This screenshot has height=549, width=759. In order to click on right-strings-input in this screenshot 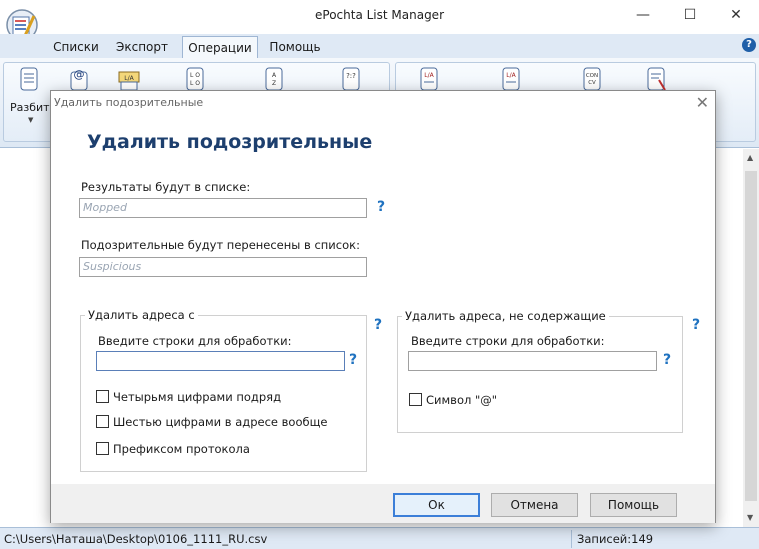, I will do `click(532, 361)`.